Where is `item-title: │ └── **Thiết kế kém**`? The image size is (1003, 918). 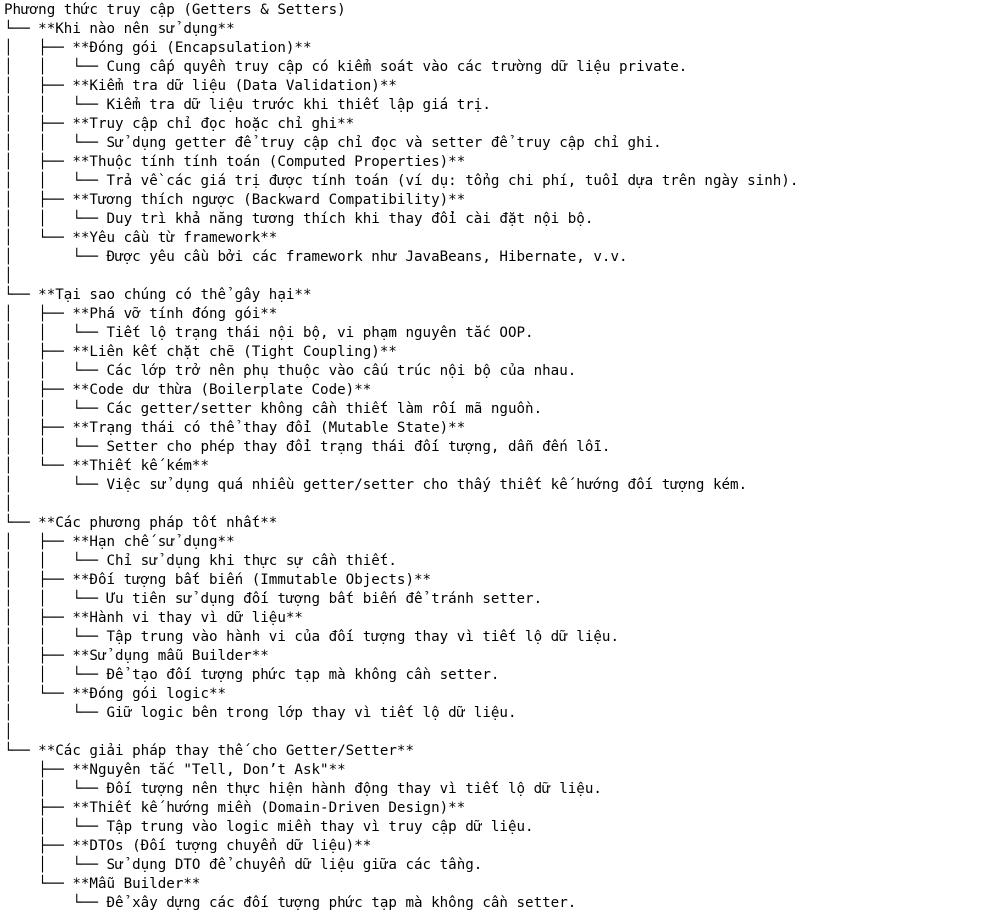
item-title: │ └── **Thiết kế kém** is located at coordinates (401, 466).